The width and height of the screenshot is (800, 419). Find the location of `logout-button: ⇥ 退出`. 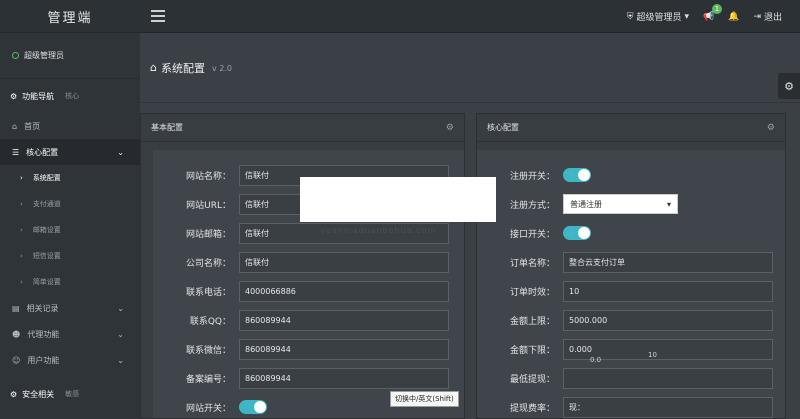

logout-button: ⇥ 退出 is located at coordinates (767, 17).